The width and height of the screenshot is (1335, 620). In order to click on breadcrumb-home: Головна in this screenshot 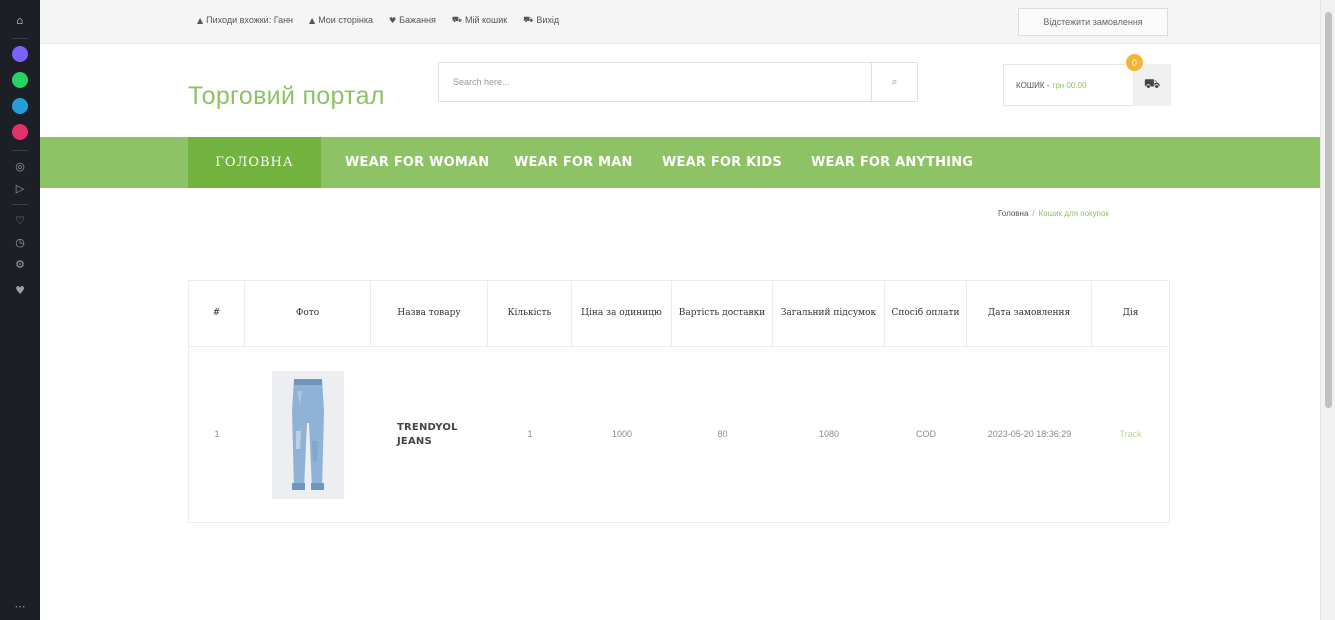, I will do `click(1013, 213)`.